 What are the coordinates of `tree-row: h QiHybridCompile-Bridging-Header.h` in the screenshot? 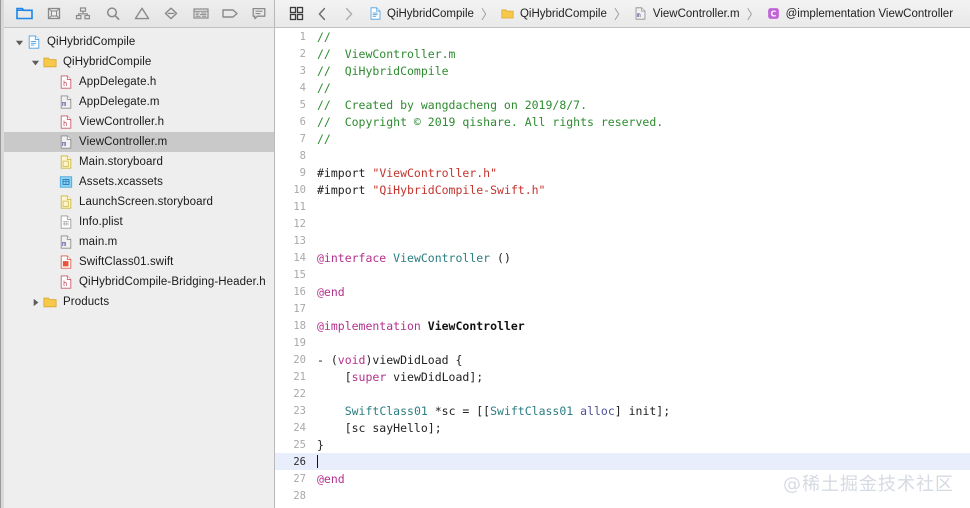 It's located at (139, 282).